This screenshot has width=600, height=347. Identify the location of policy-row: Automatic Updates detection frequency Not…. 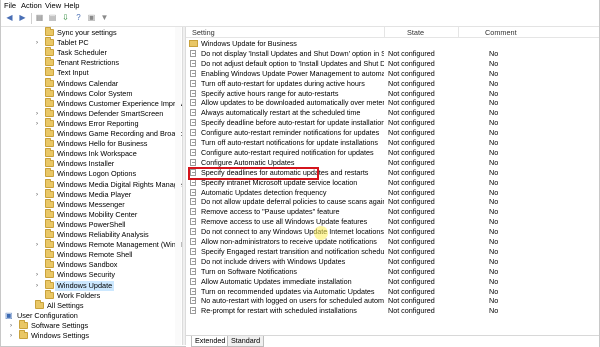
(392, 193).